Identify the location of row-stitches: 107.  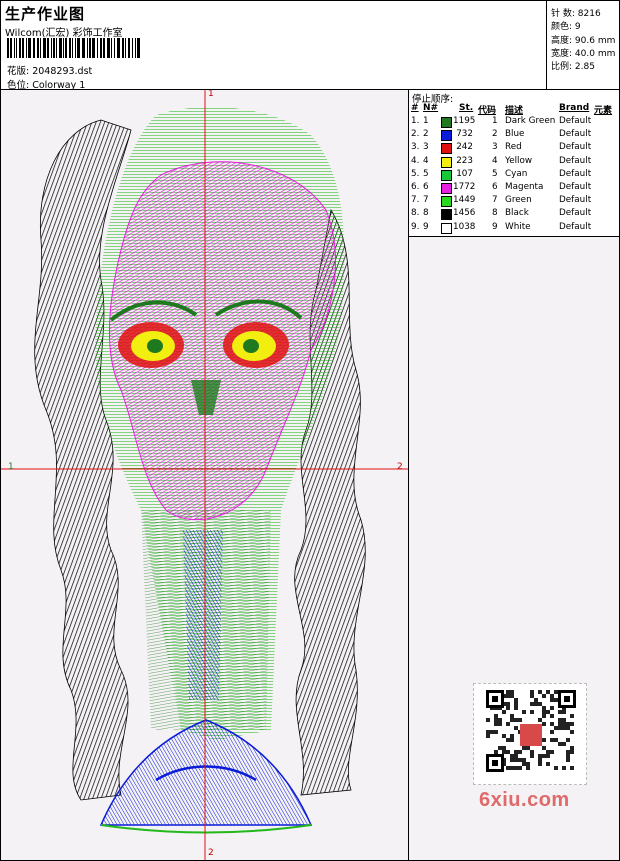
(464, 173).